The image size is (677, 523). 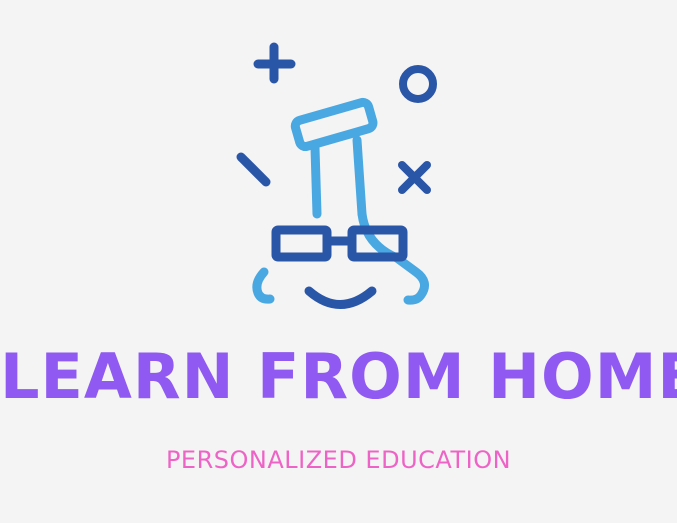 I want to click on brand-tagline: PERSONALIZED EDUCATION, so click(x=338, y=460).